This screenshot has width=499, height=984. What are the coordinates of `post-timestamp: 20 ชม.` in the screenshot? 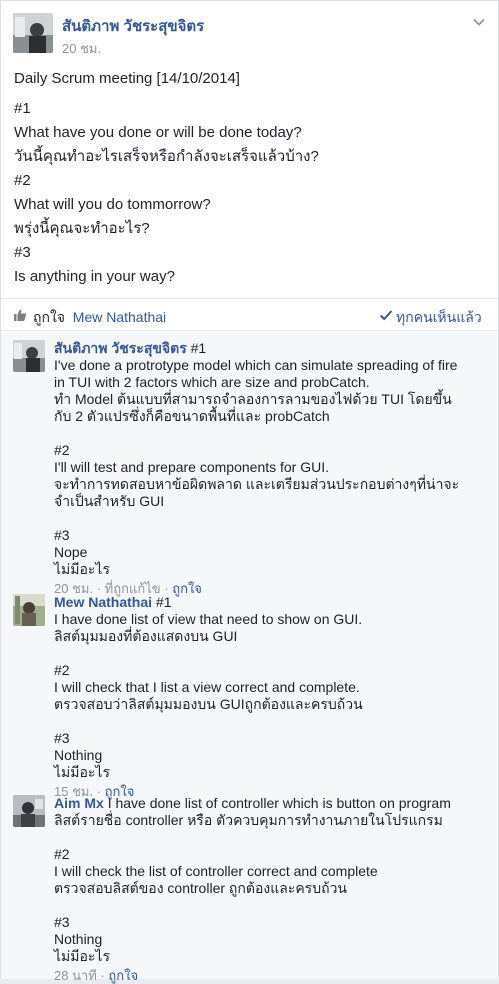 It's located at (81, 48).